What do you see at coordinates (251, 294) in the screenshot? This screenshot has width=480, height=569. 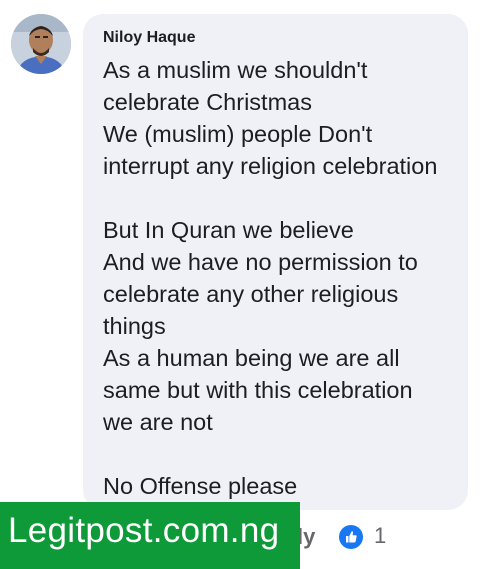 I see `comment-line: celebrate any other religious` at bounding box center [251, 294].